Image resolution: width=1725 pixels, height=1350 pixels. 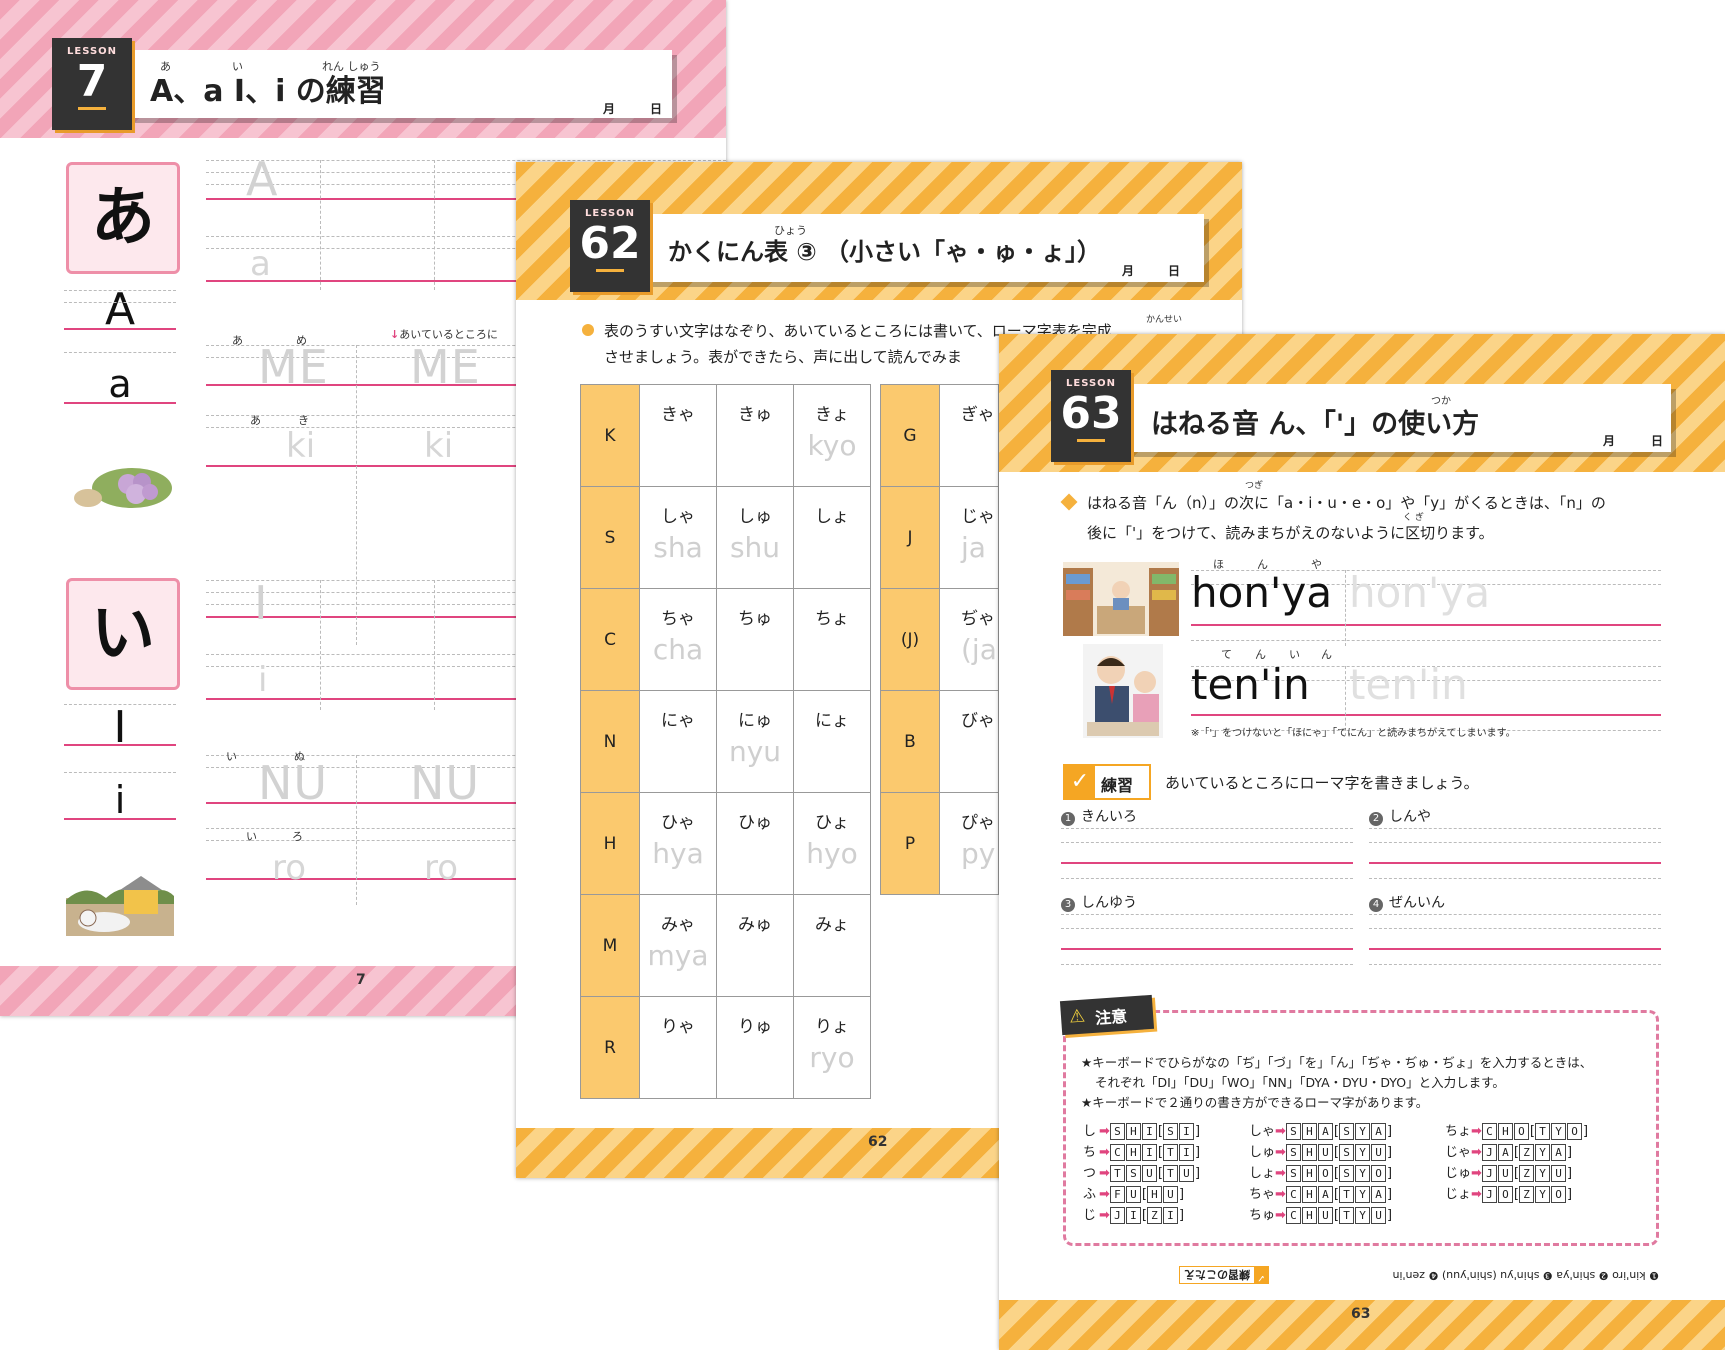 I want to click on key-map-kana: じゅ, so click(x=1458, y=1173).